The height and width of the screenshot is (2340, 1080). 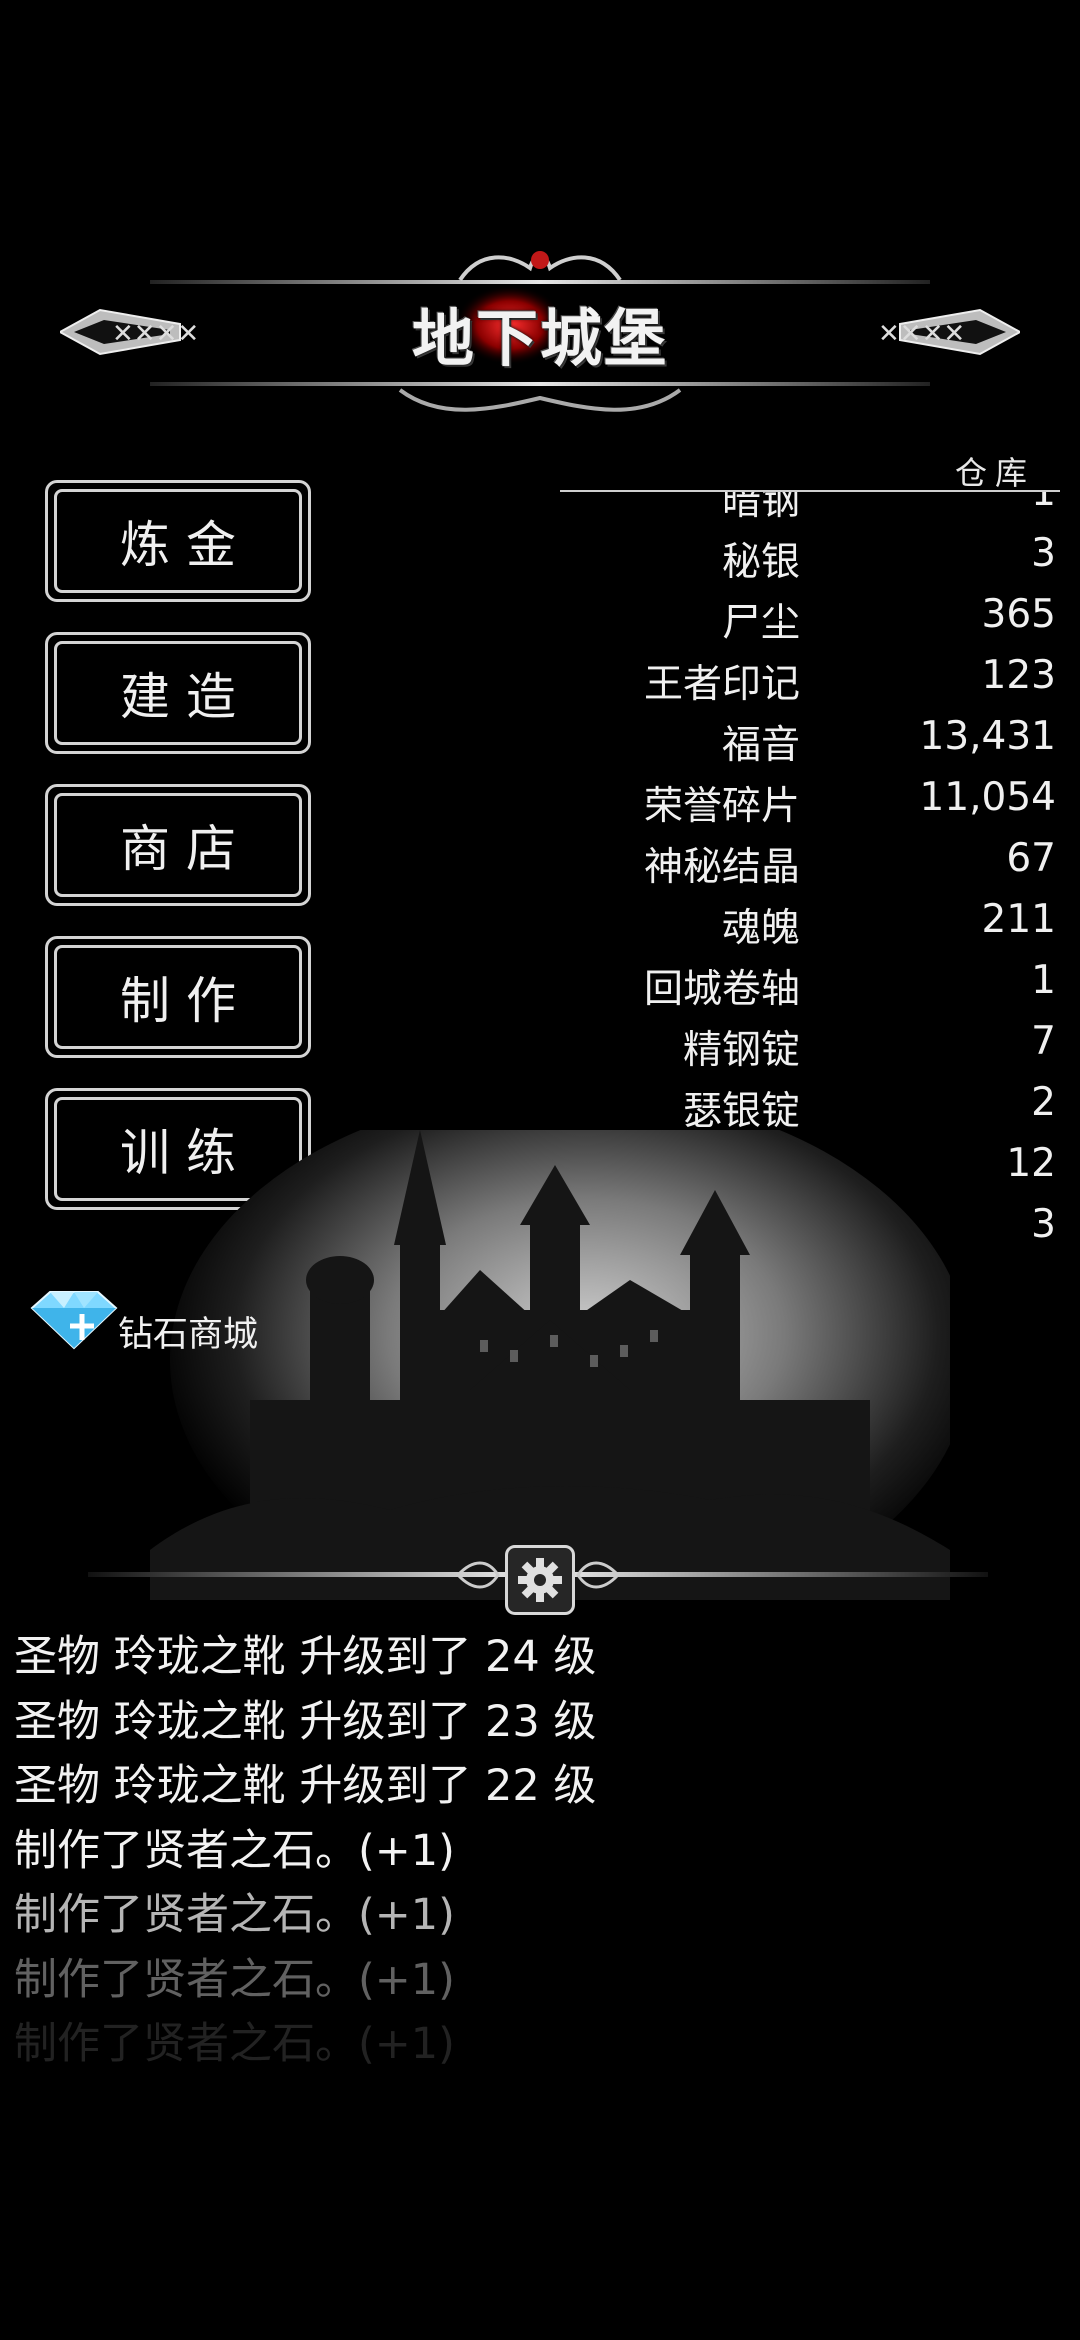 I want to click on diamond-shop-button: 钻石商城, so click(x=163, y=1321).